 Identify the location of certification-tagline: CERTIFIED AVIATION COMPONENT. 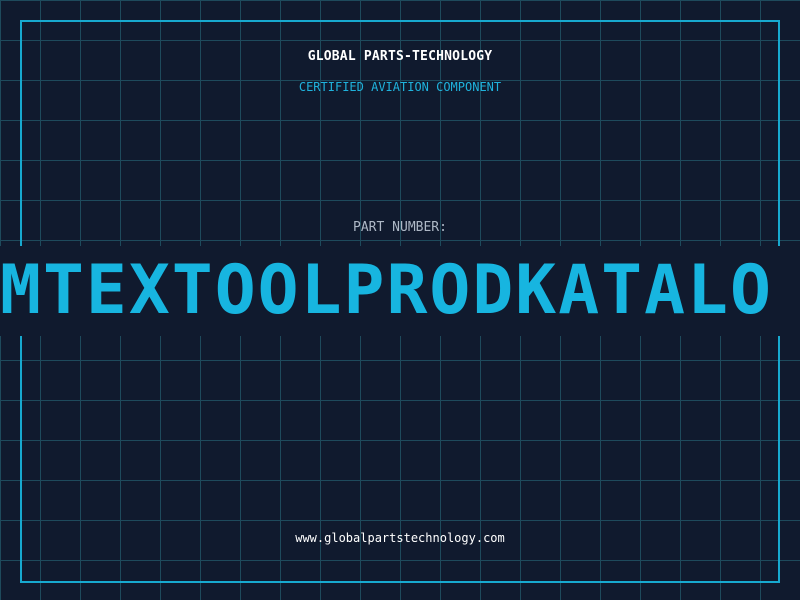
(400, 87).